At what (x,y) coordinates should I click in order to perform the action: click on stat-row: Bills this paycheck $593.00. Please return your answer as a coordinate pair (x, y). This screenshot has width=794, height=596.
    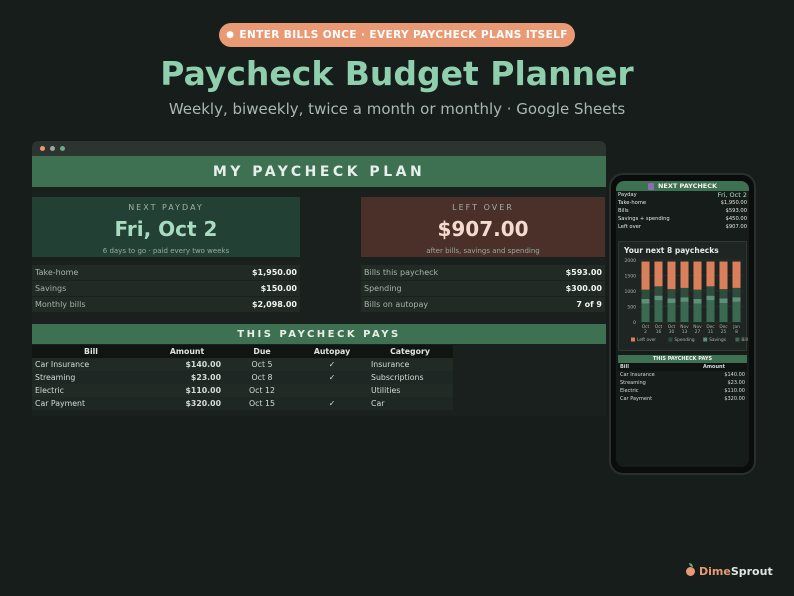
    Looking at the image, I should click on (483, 273).